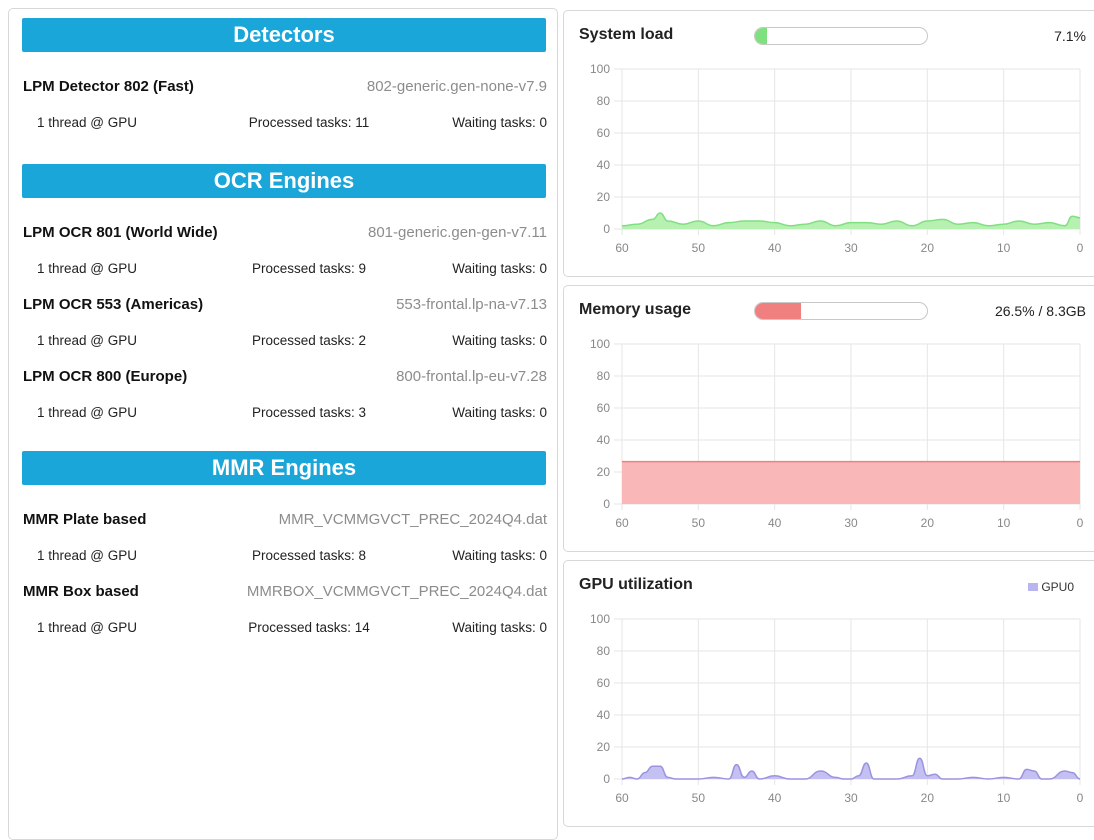 Image resolution: width=1094 pixels, height=840 pixels. I want to click on engine-processed-tasks: Processed tasks: 2, so click(309, 340).